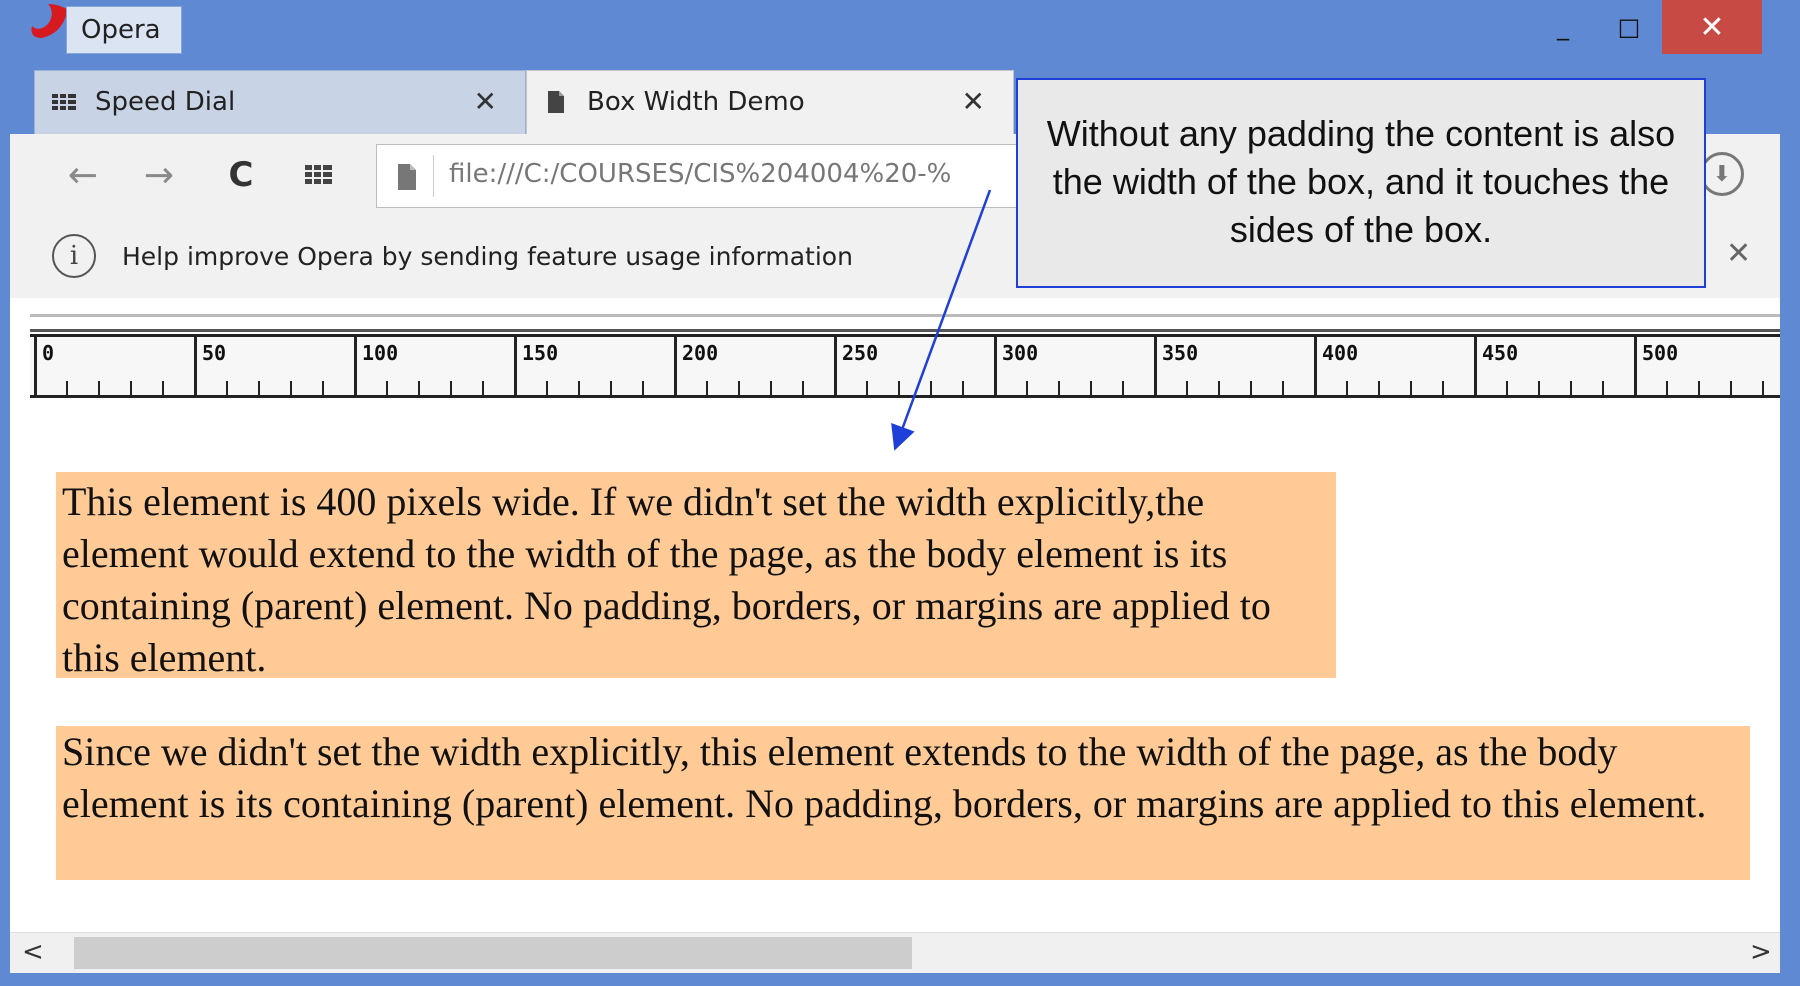 This screenshot has width=1800, height=986. What do you see at coordinates (121, 30) in the screenshot?
I see `app-title: Opera` at bounding box center [121, 30].